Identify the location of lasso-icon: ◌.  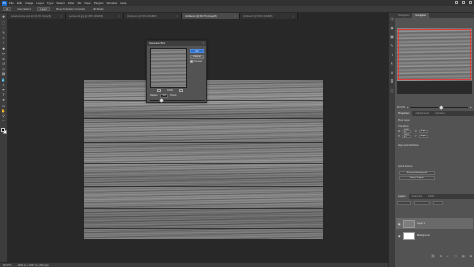
(3, 28).